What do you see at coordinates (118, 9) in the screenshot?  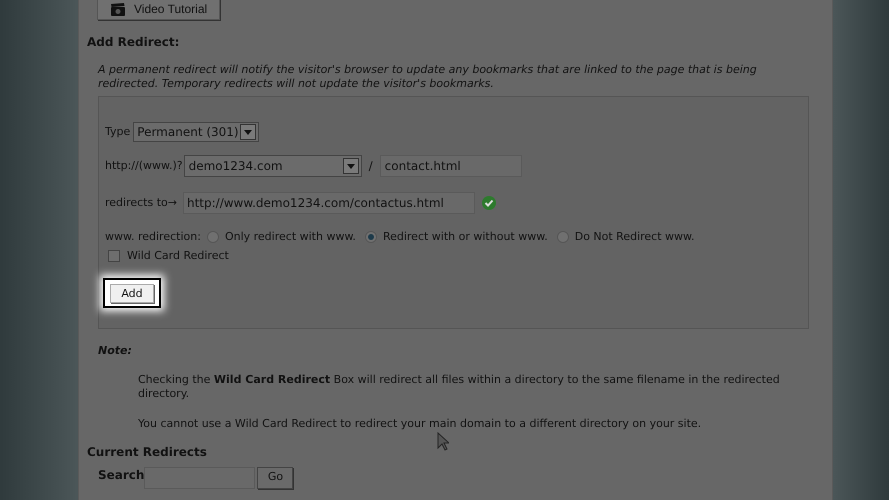 I see `clapperboard-icon` at bounding box center [118, 9].